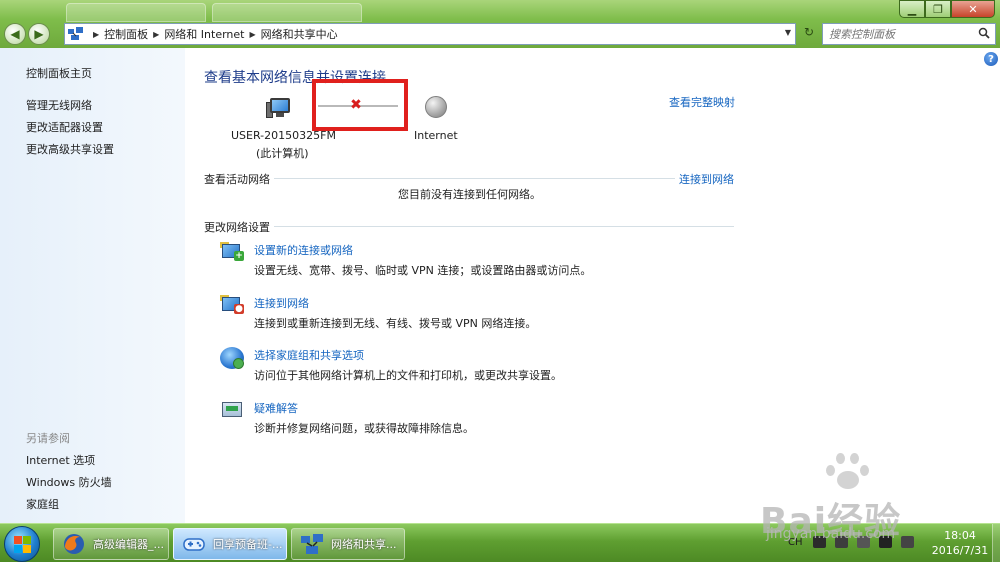 Image resolution: width=1000 pixels, height=562 pixels. I want to click on volume-icon, so click(907, 542).